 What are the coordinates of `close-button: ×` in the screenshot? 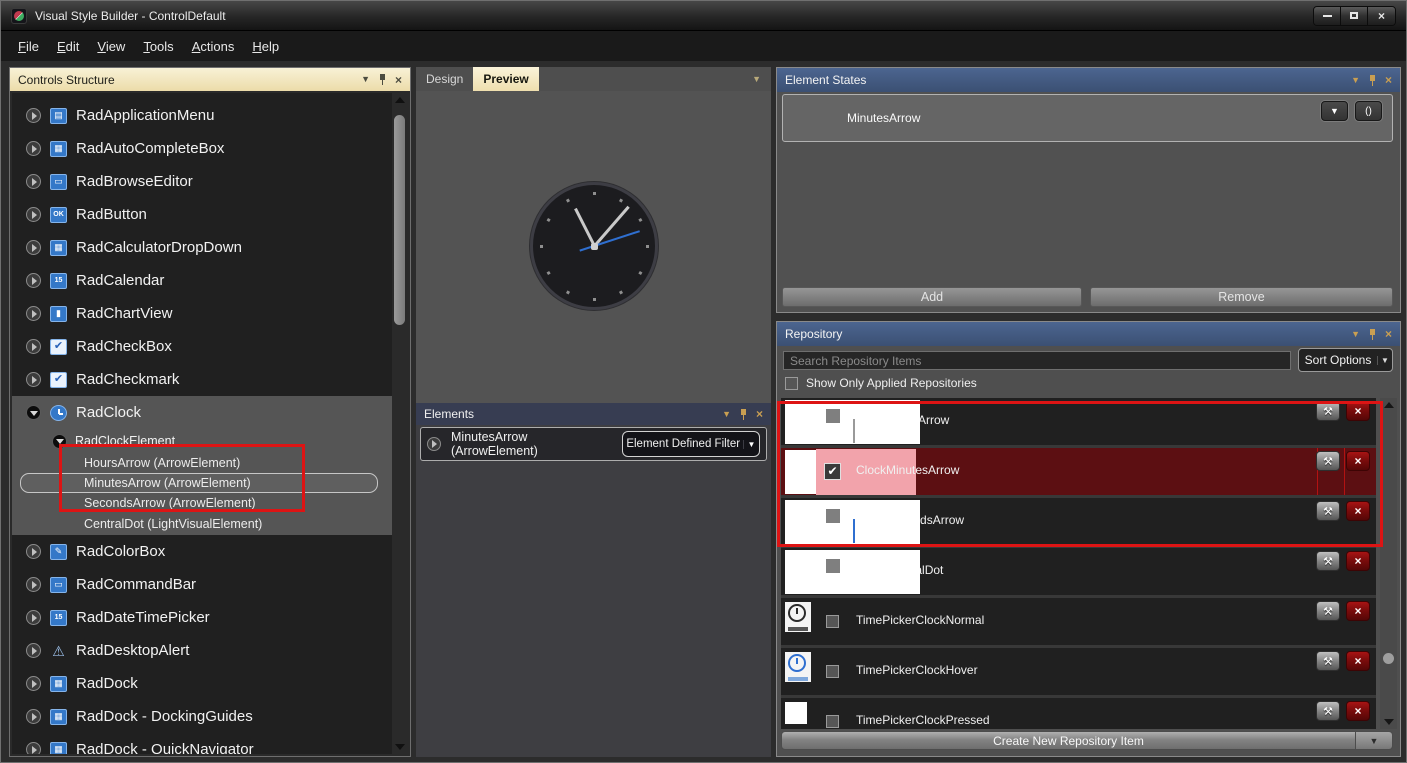 It's located at (1381, 15).